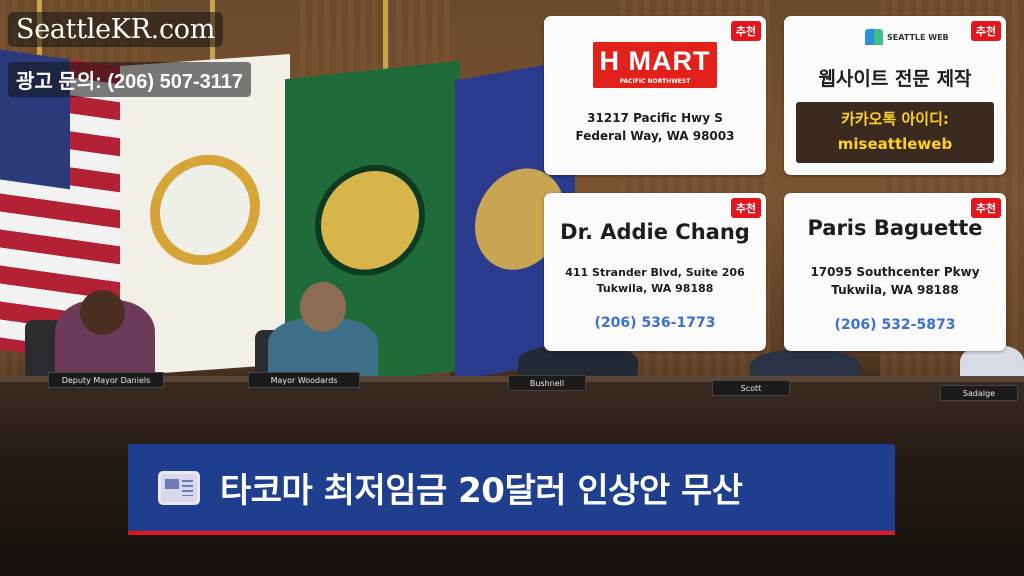 This screenshot has width=1024, height=576. Describe the element at coordinates (918, 37) in the screenshot. I see `seattleweb-logo-text: SEATTLE WEB` at that location.